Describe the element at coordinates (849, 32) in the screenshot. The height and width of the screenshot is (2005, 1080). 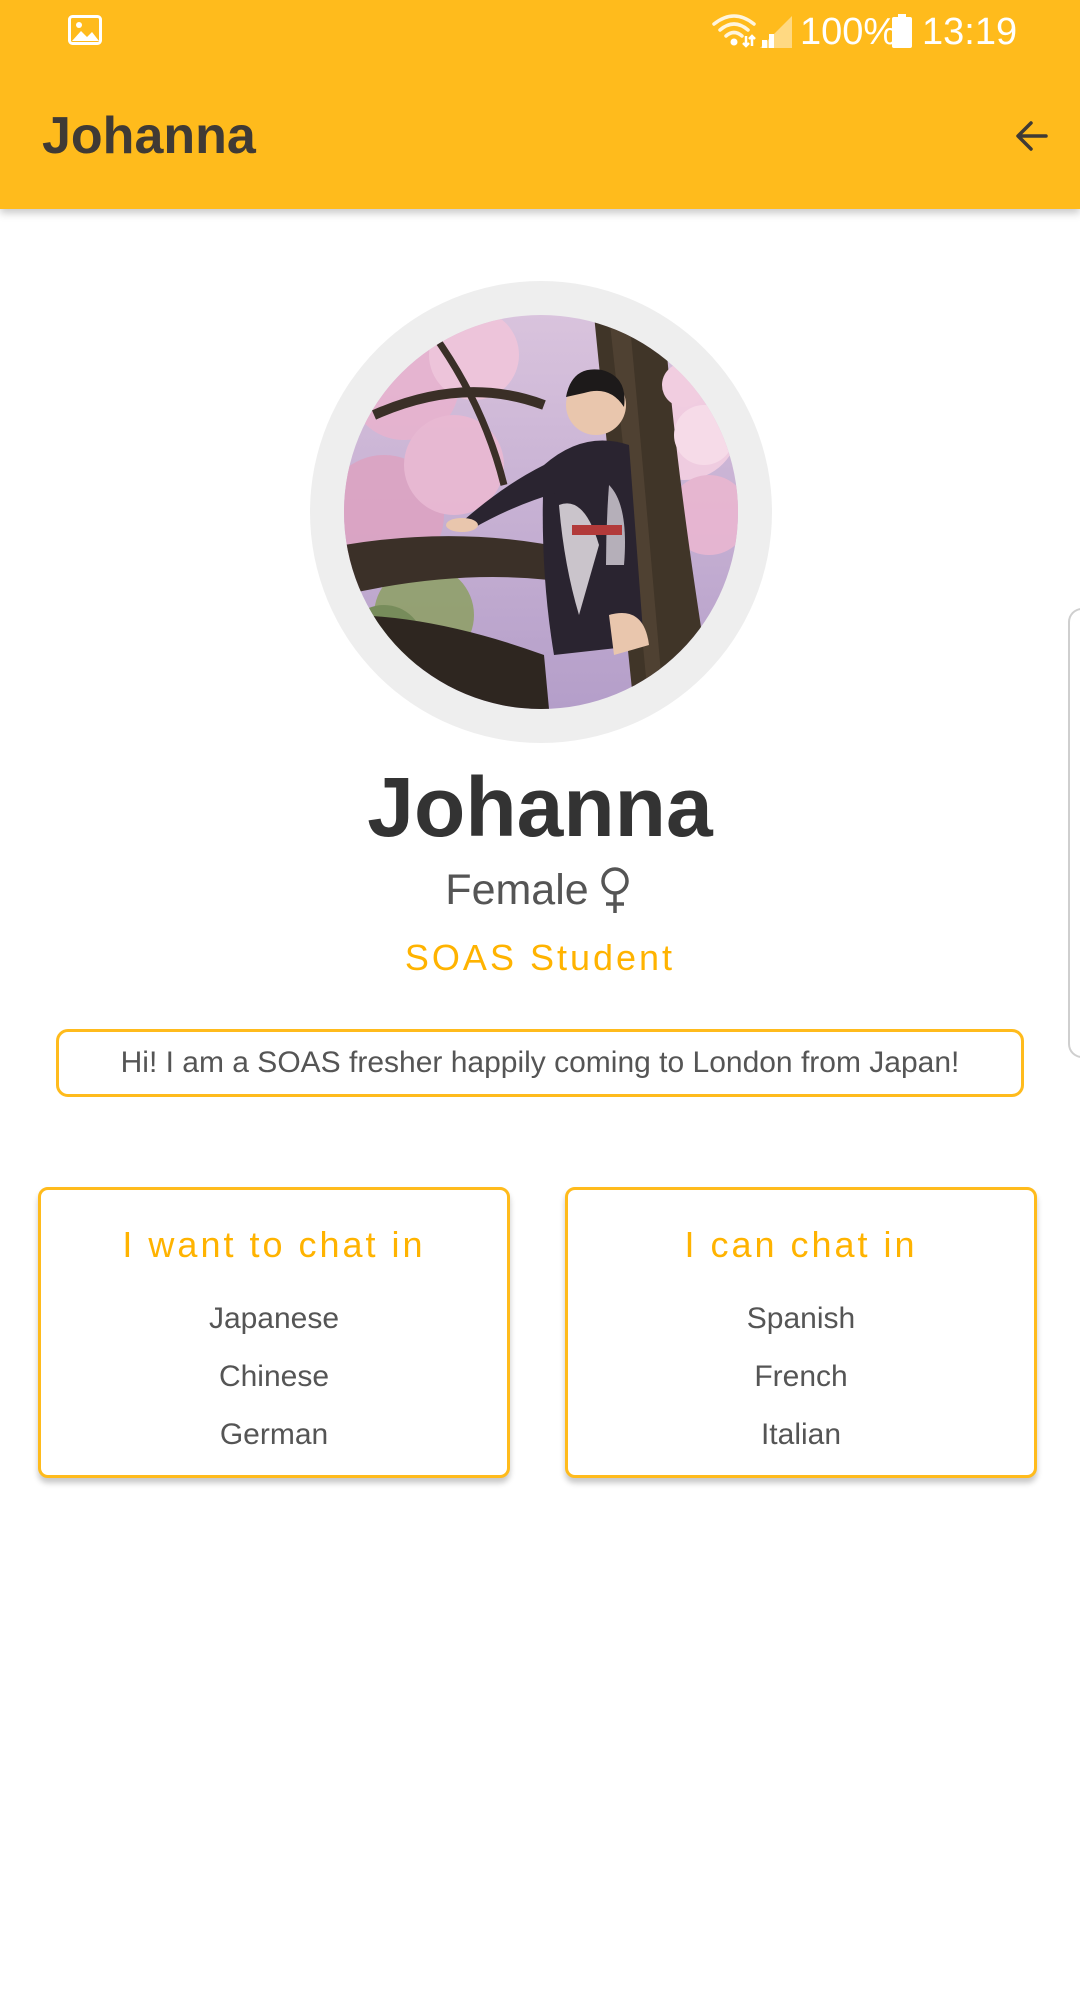
I see `battery-percent: 100%` at that location.